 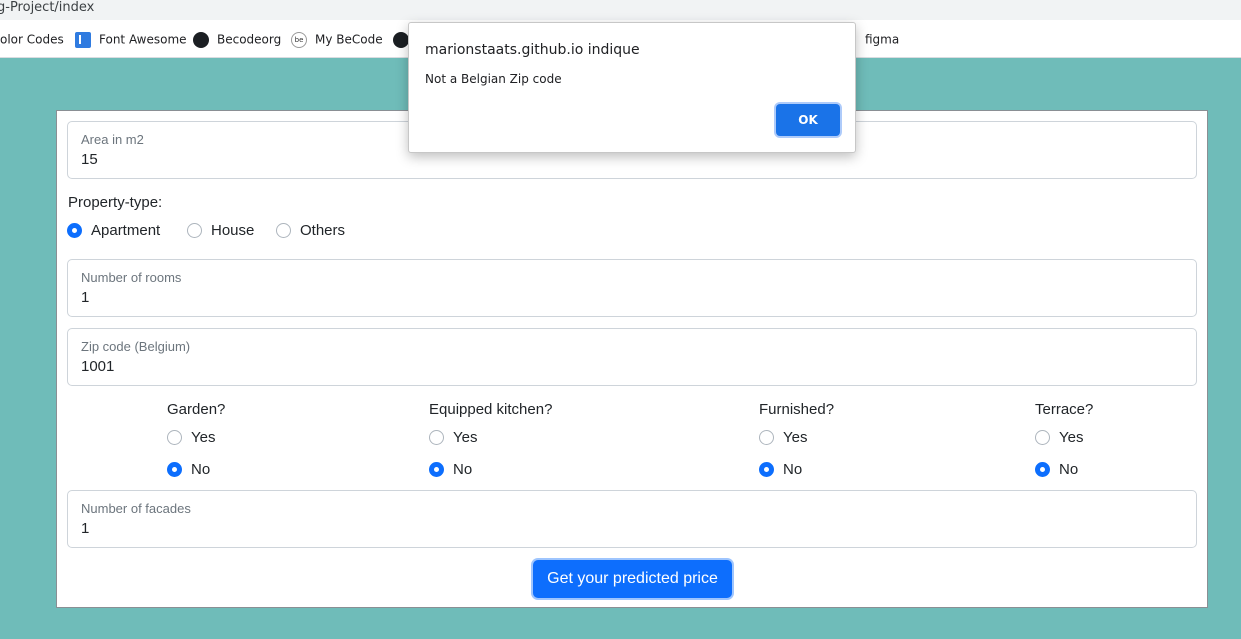 I want to click on bookmark-label: My BeCode, so click(x=349, y=39).